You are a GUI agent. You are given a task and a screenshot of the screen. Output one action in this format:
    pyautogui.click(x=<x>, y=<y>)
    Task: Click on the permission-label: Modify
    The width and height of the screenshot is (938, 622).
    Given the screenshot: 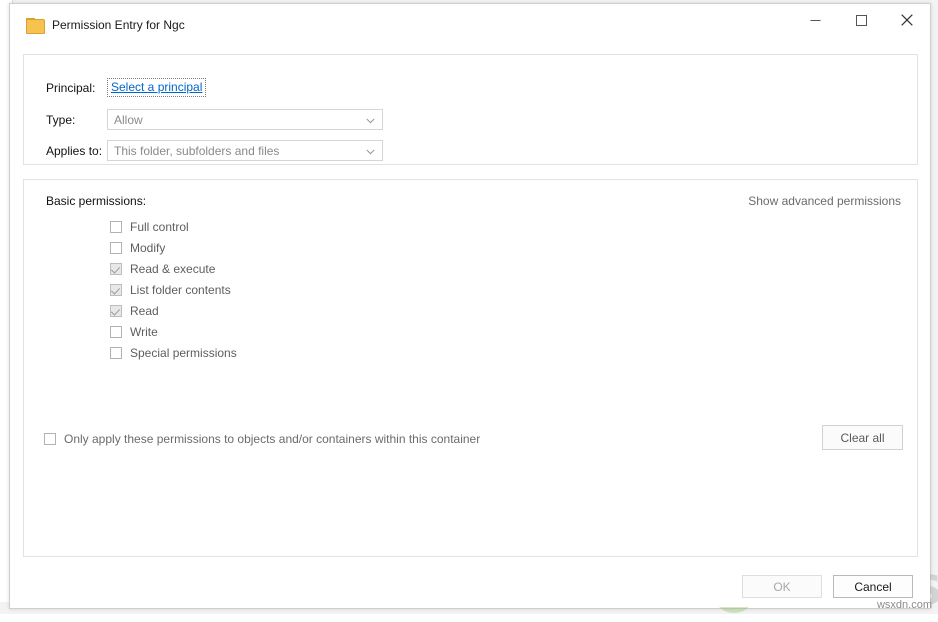 What is the action you would take?
    pyautogui.click(x=148, y=247)
    